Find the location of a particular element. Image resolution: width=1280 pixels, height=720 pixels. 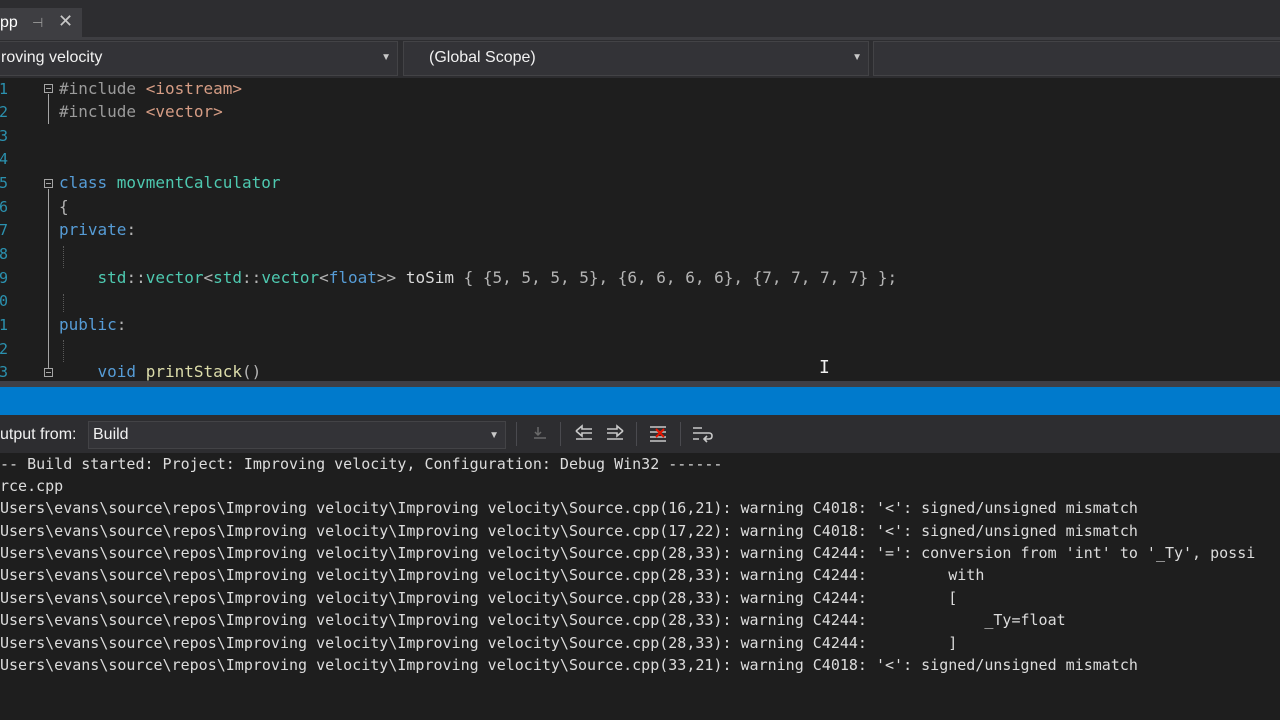

line-number: 5 is located at coordinates (4, 183).